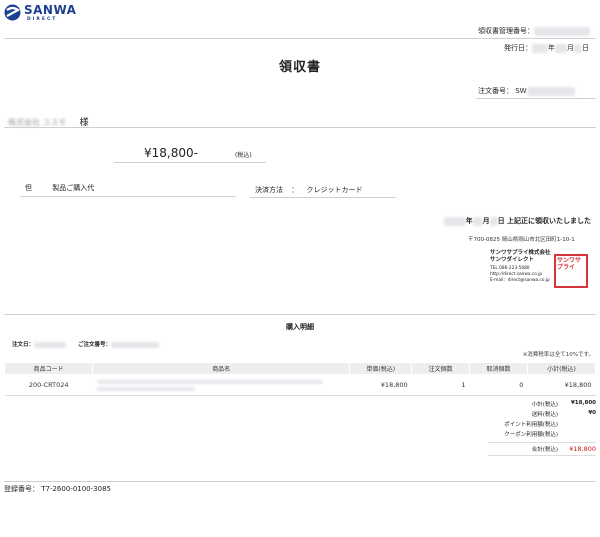  What do you see at coordinates (243, 155) in the screenshot?
I see `amount-tax-note: (税込)` at bounding box center [243, 155].